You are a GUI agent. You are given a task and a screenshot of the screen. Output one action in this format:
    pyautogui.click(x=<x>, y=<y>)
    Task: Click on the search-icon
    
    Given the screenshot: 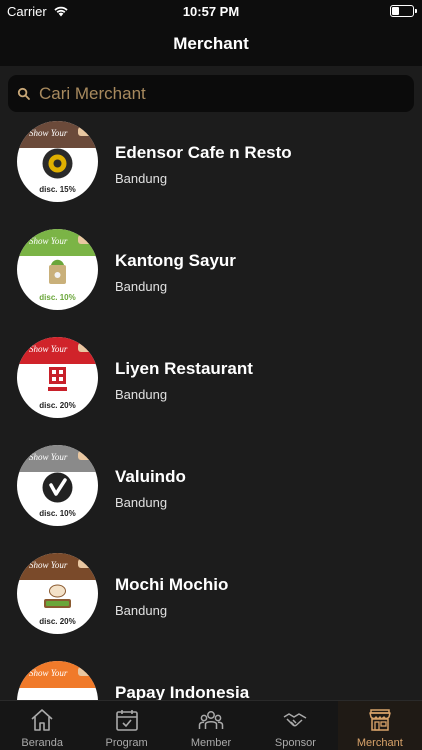 What is the action you would take?
    pyautogui.click(x=23, y=93)
    